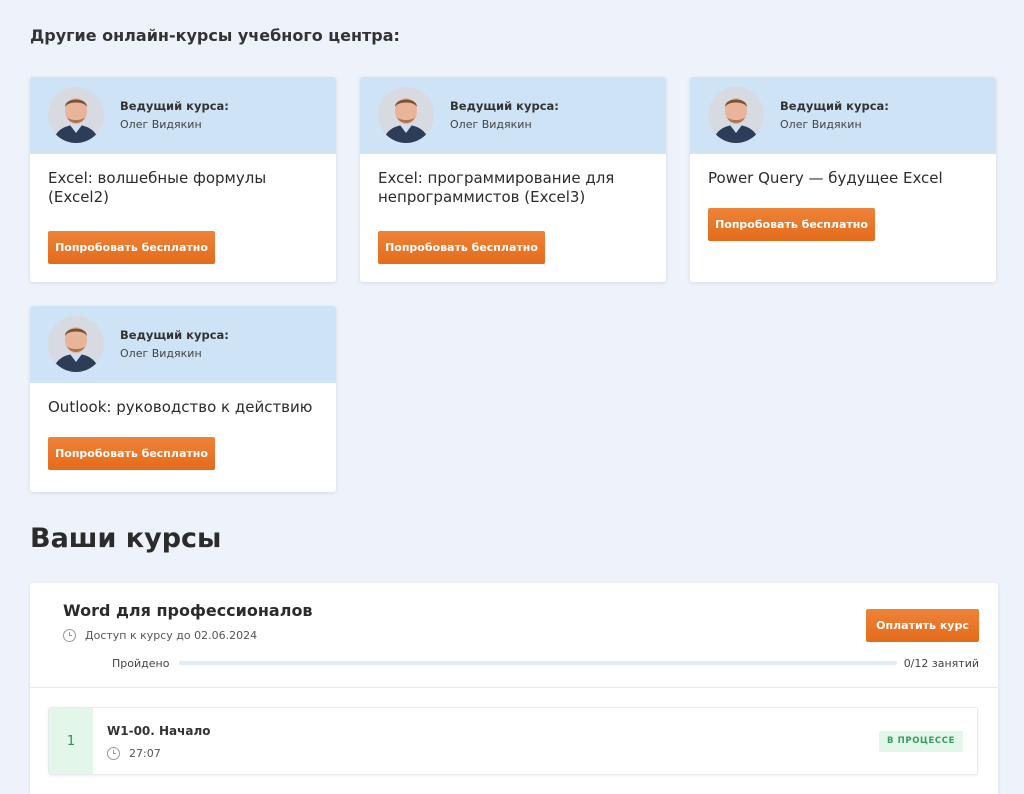 This screenshot has height=794, width=1024. What do you see at coordinates (538, 663) in the screenshot?
I see `progress-bar` at bounding box center [538, 663].